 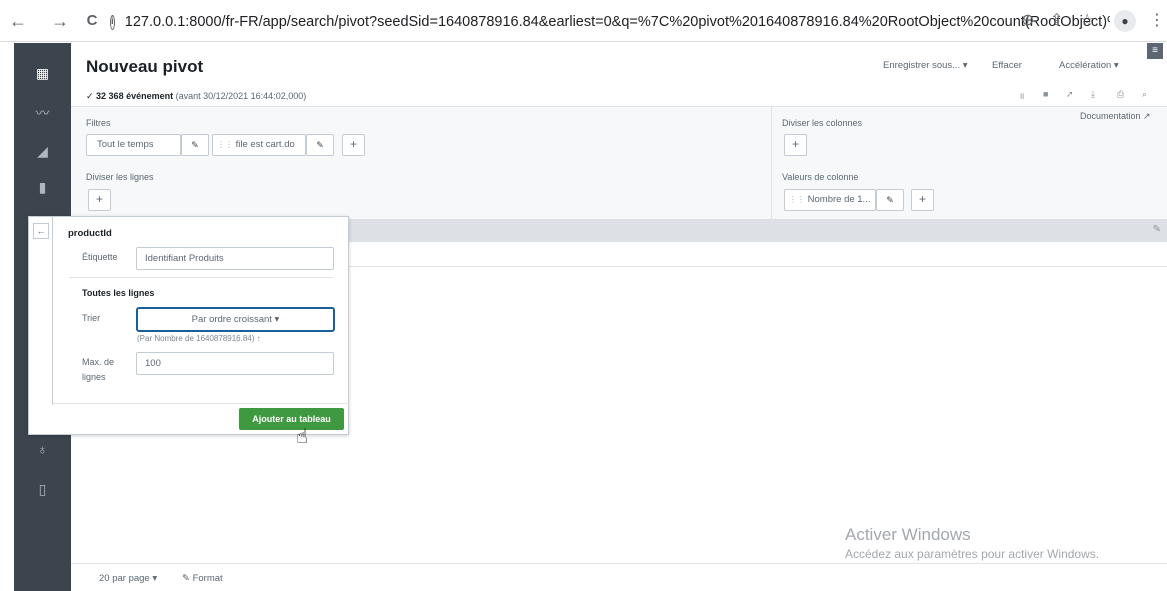 I want to click on max-rows-label-line1: Max. de, so click(x=98, y=362).